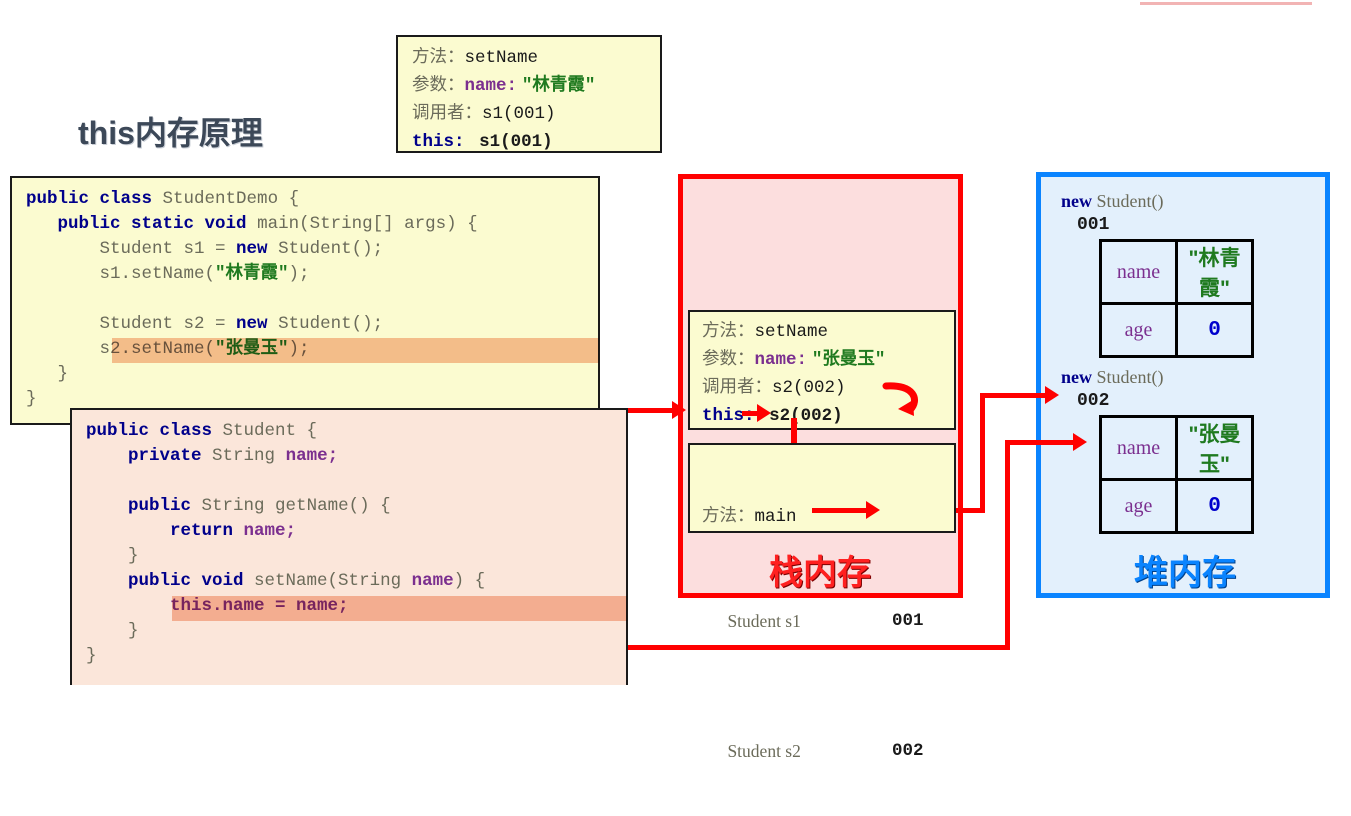  I want to click on tooltip-method-label: 方法：, so click(438, 56).